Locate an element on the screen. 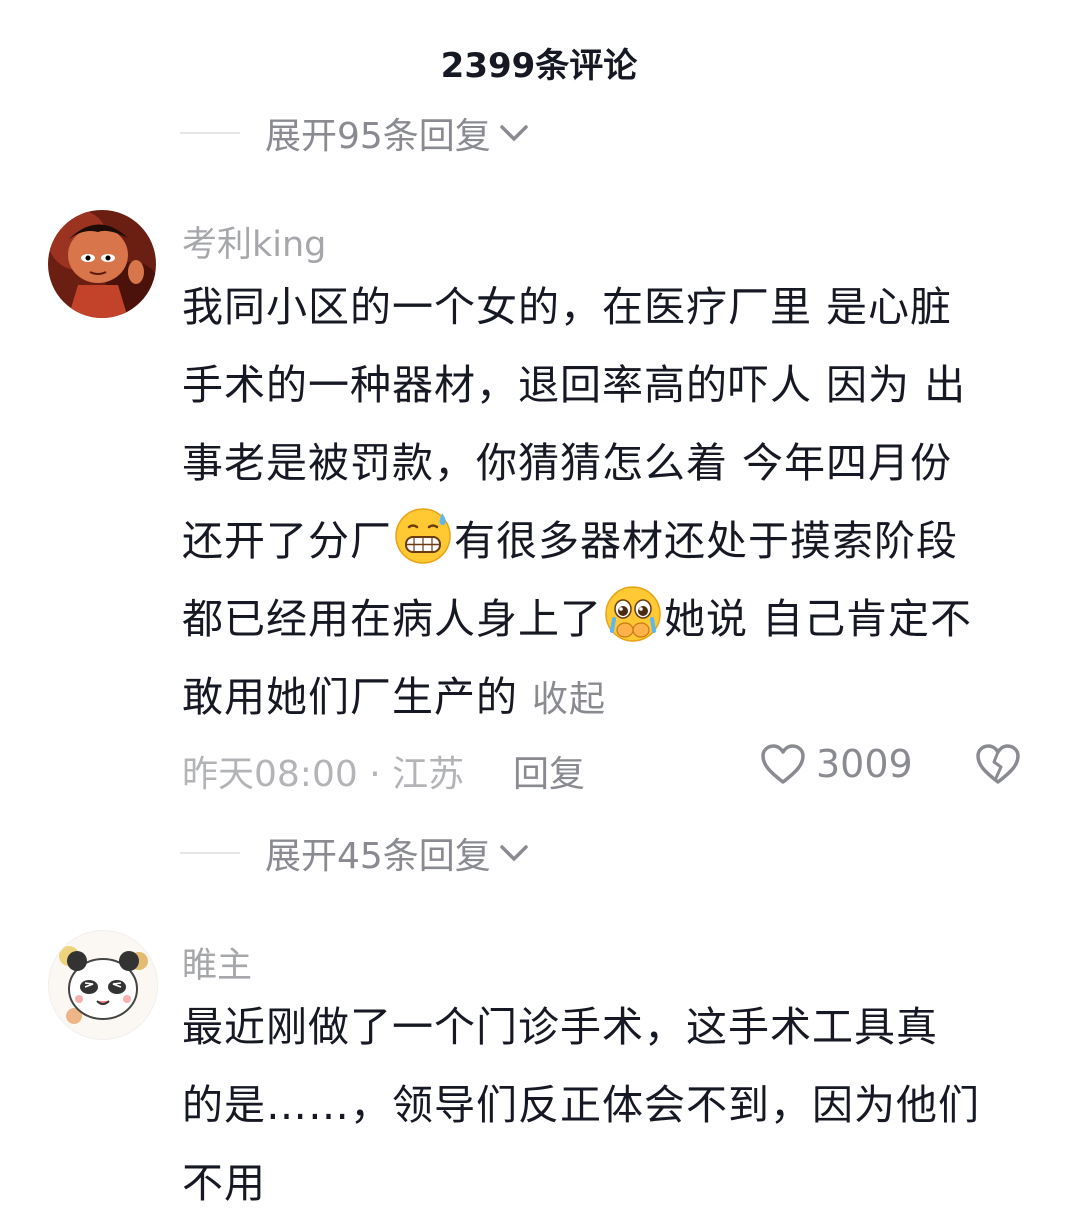 The width and height of the screenshot is (1078, 1225). collapse-button: 收起 is located at coordinates (569, 699).